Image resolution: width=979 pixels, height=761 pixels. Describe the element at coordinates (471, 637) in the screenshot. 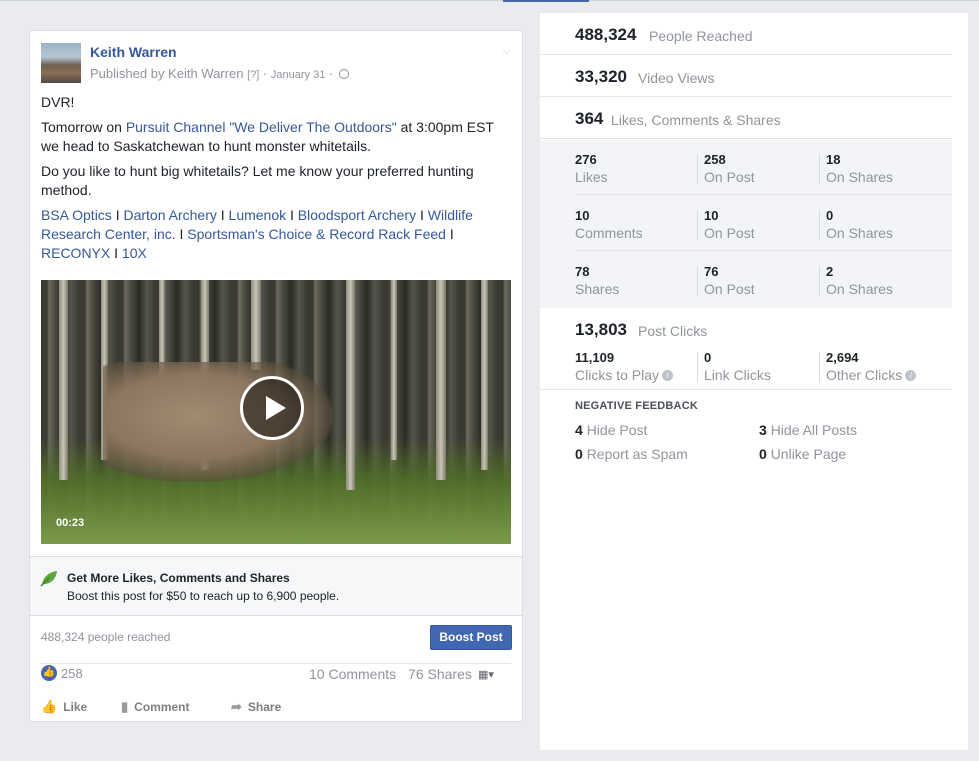

I see `boost-post-button: Boost Post` at that location.